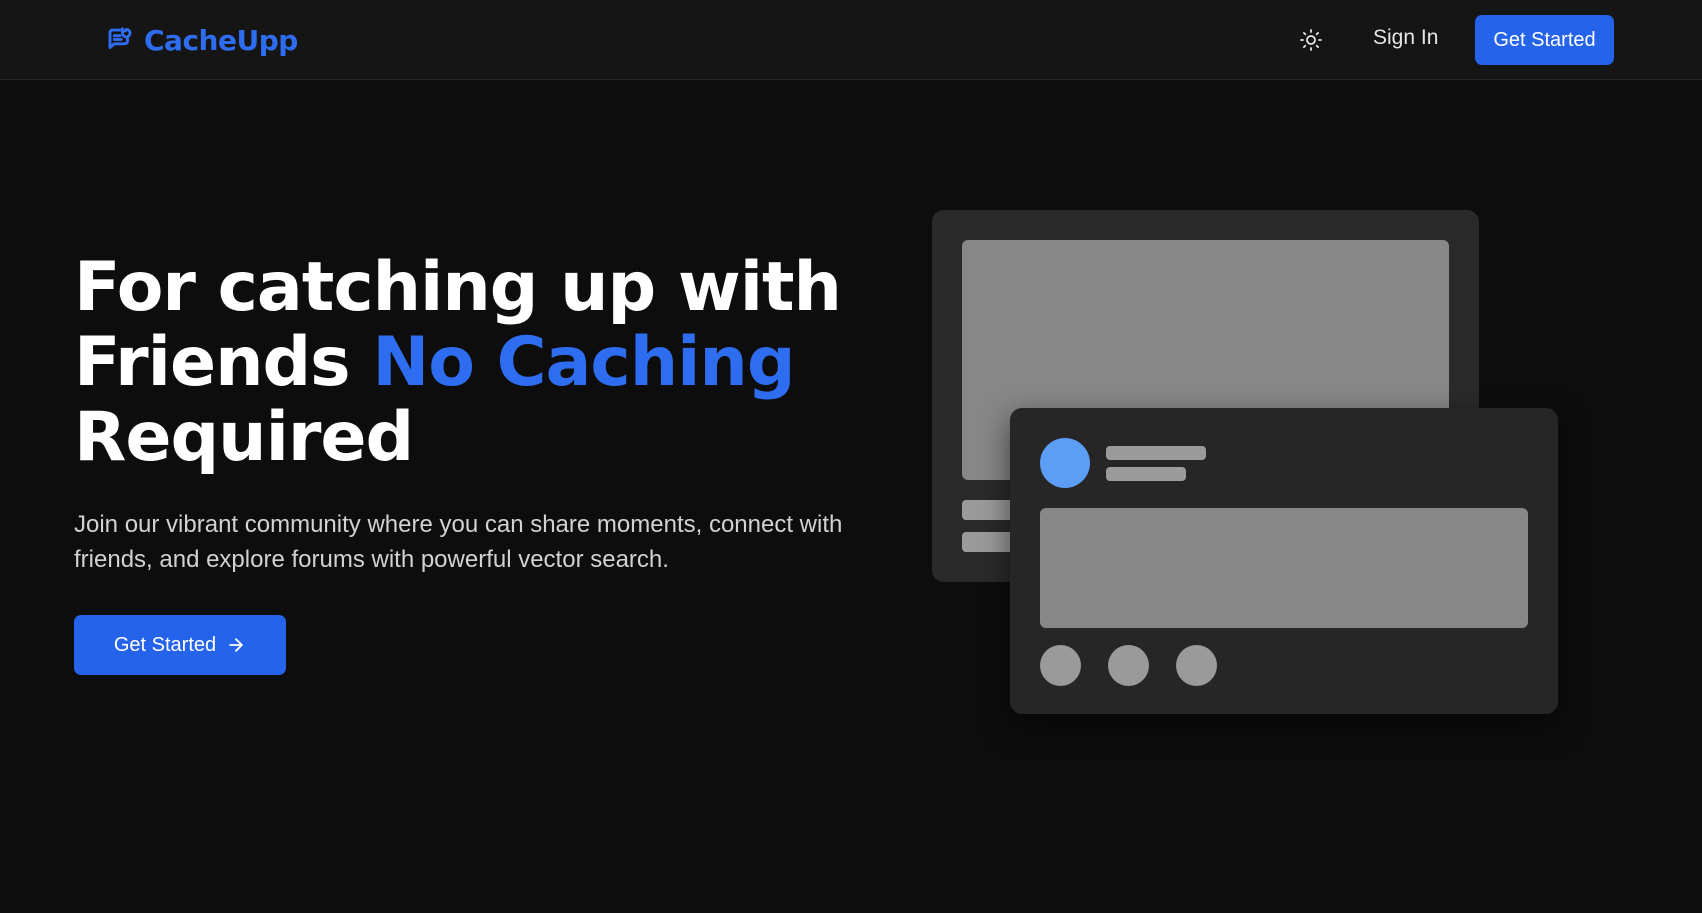 The height and width of the screenshot is (913, 1702). Describe the element at coordinates (851, 40) in the screenshot. I see `navbar: CacheUpp Sign In Get Started` at that location.